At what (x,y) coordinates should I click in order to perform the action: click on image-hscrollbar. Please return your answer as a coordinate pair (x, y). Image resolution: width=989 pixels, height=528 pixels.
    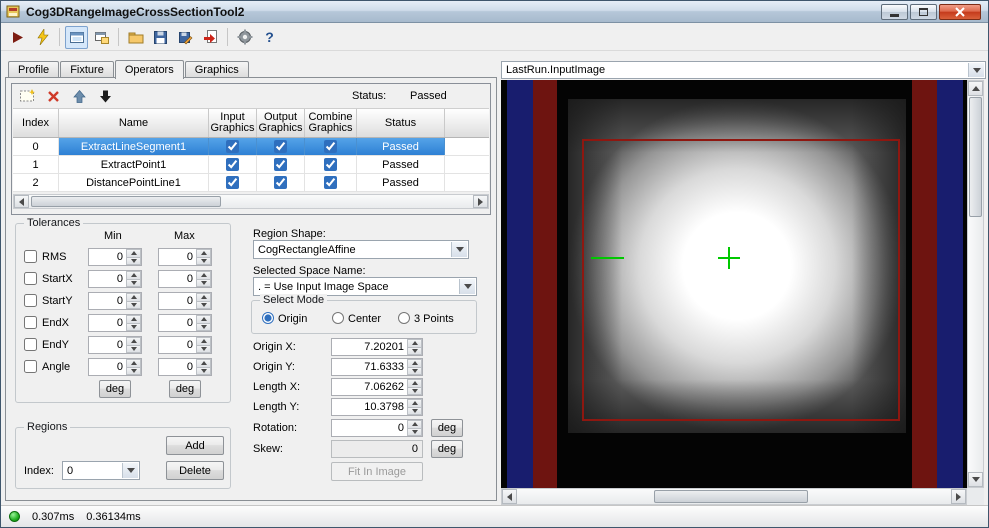
    Looking at the image, I should click on (734, 496).